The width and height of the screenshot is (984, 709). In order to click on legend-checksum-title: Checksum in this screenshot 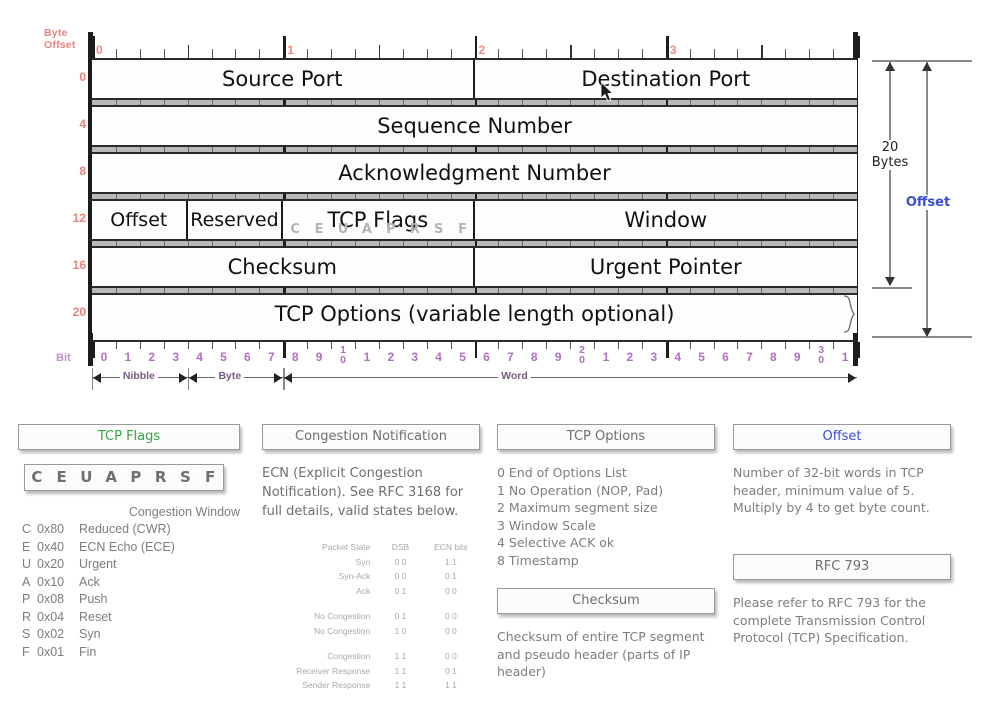, I will do `click(606, 601)`.